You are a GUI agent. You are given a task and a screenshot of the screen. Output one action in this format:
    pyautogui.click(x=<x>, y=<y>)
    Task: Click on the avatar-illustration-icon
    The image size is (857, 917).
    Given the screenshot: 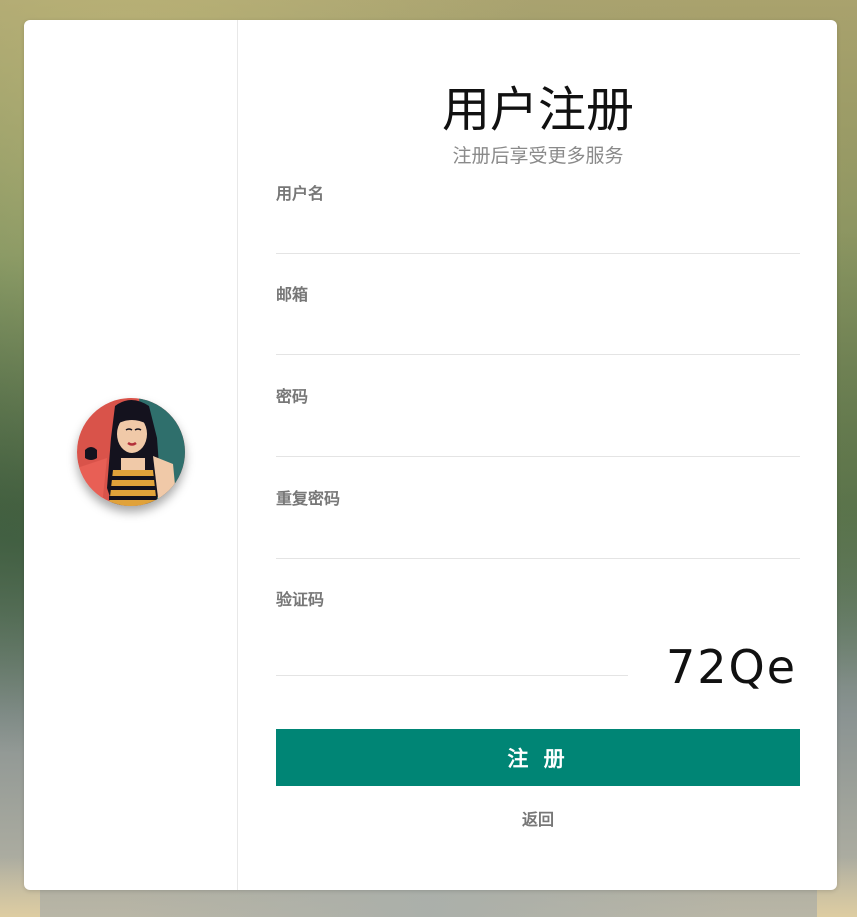 What is the action you would take?
    pyautogui.click(x=131, y=452)
    